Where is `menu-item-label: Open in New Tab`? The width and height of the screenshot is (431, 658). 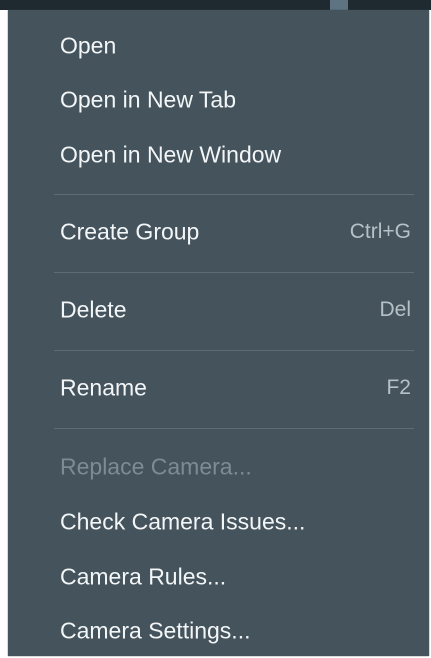
menu-item-label: Open in New Tab is located at coordinates (148, 99).